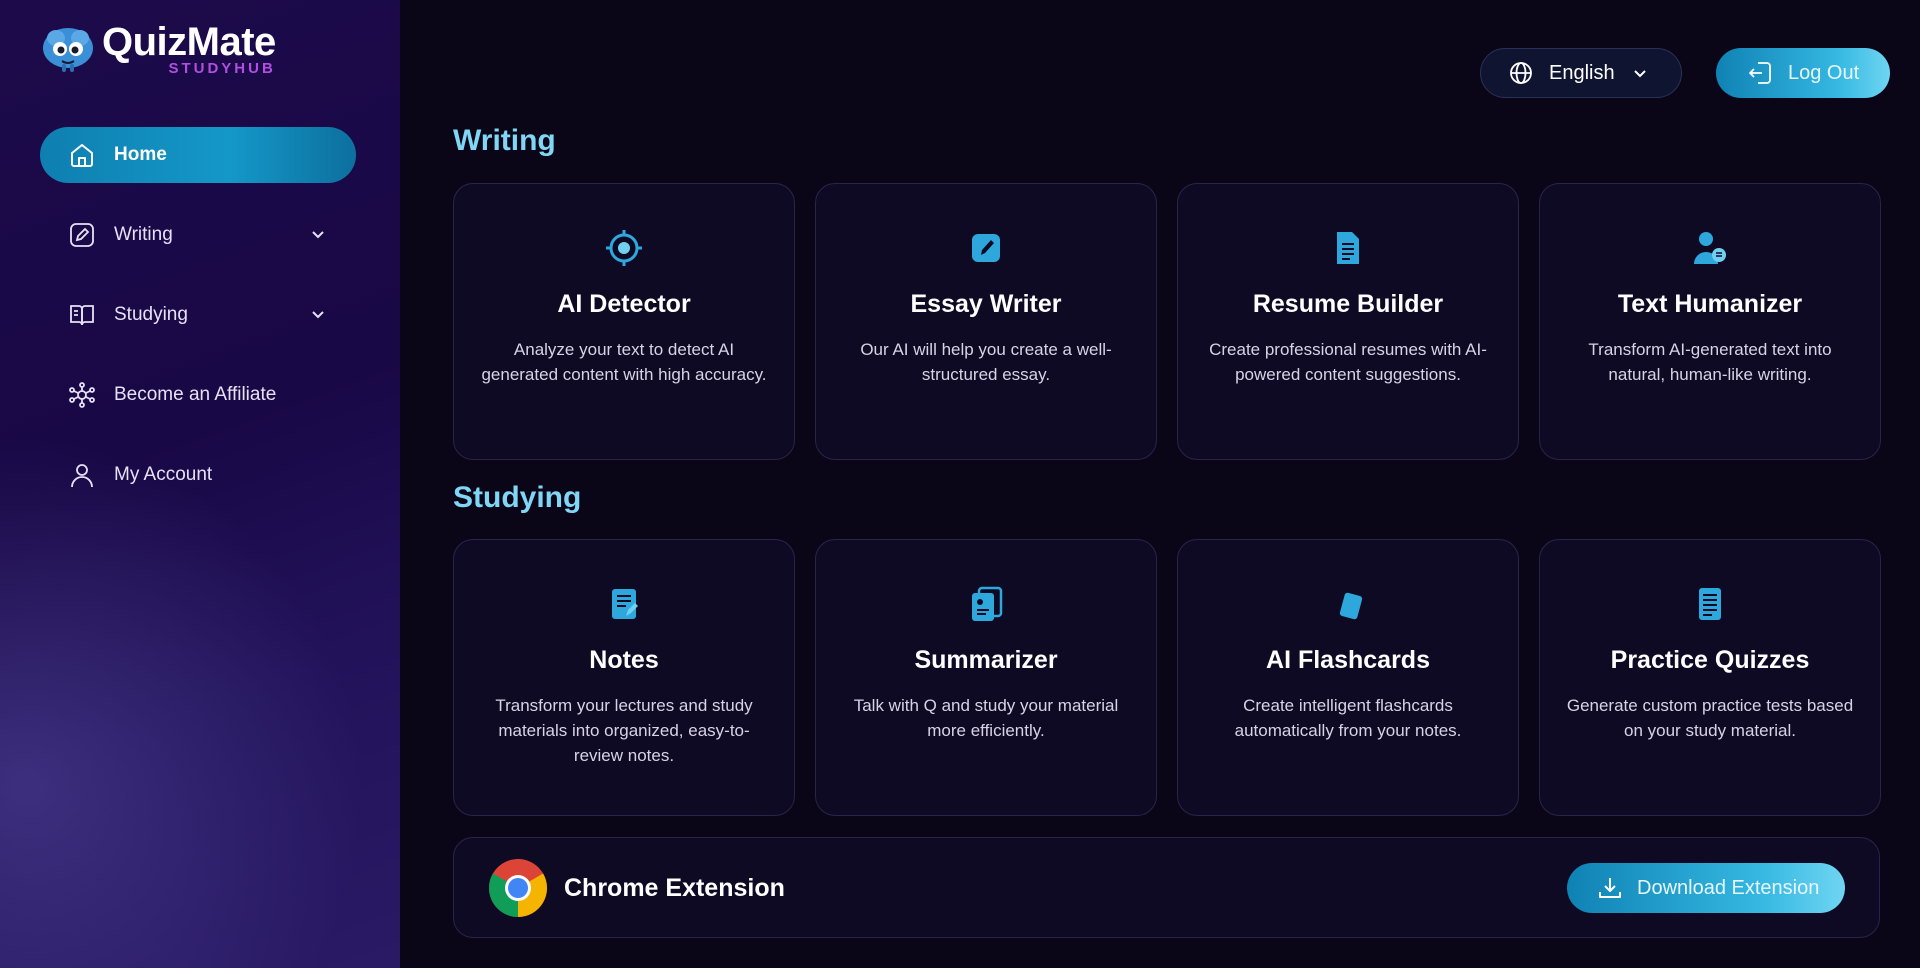  I want to click on pencil-icon, so click(82, 235).